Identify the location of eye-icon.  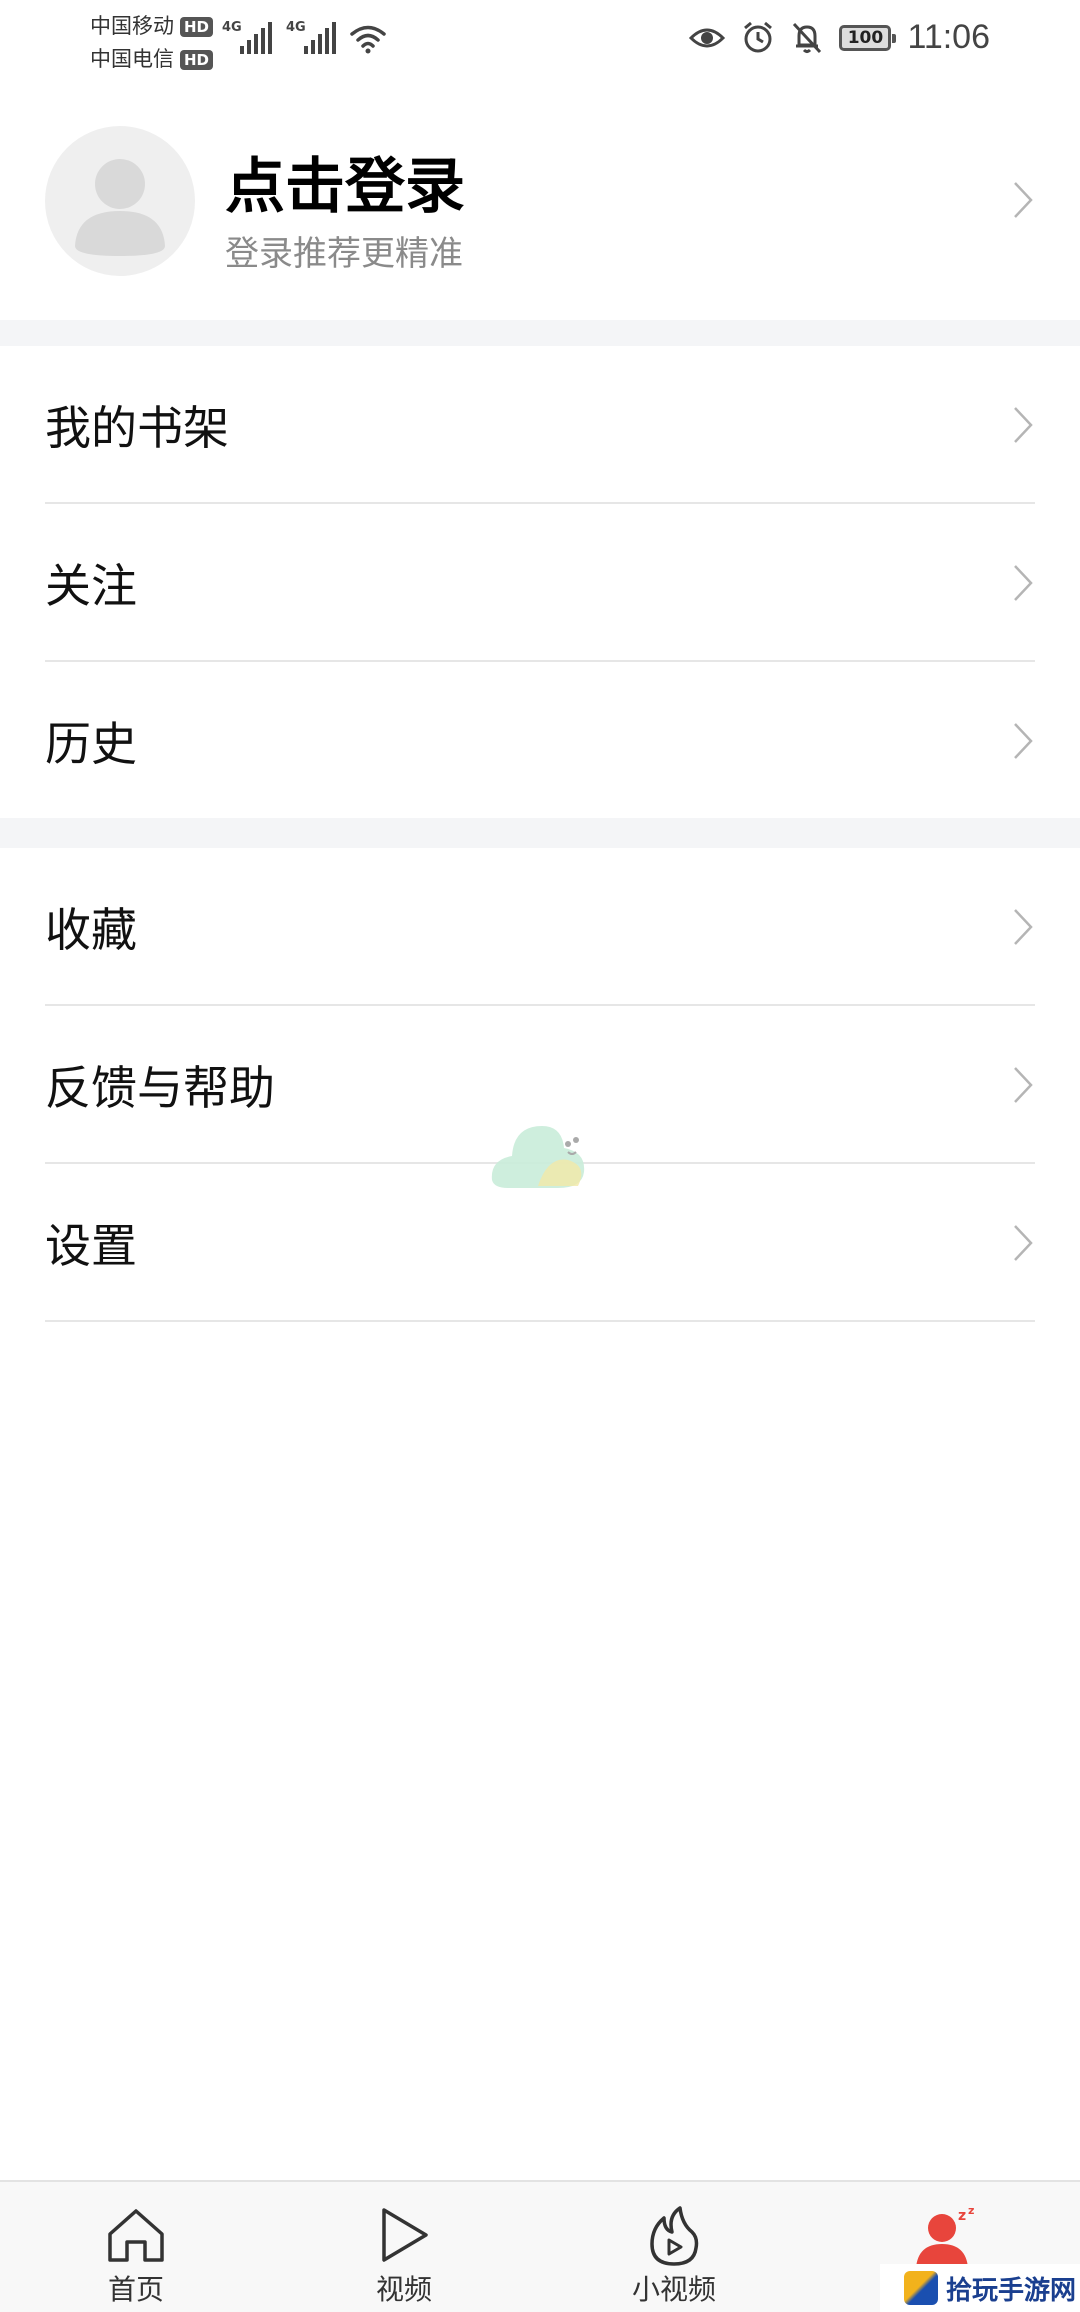
(707, 37).